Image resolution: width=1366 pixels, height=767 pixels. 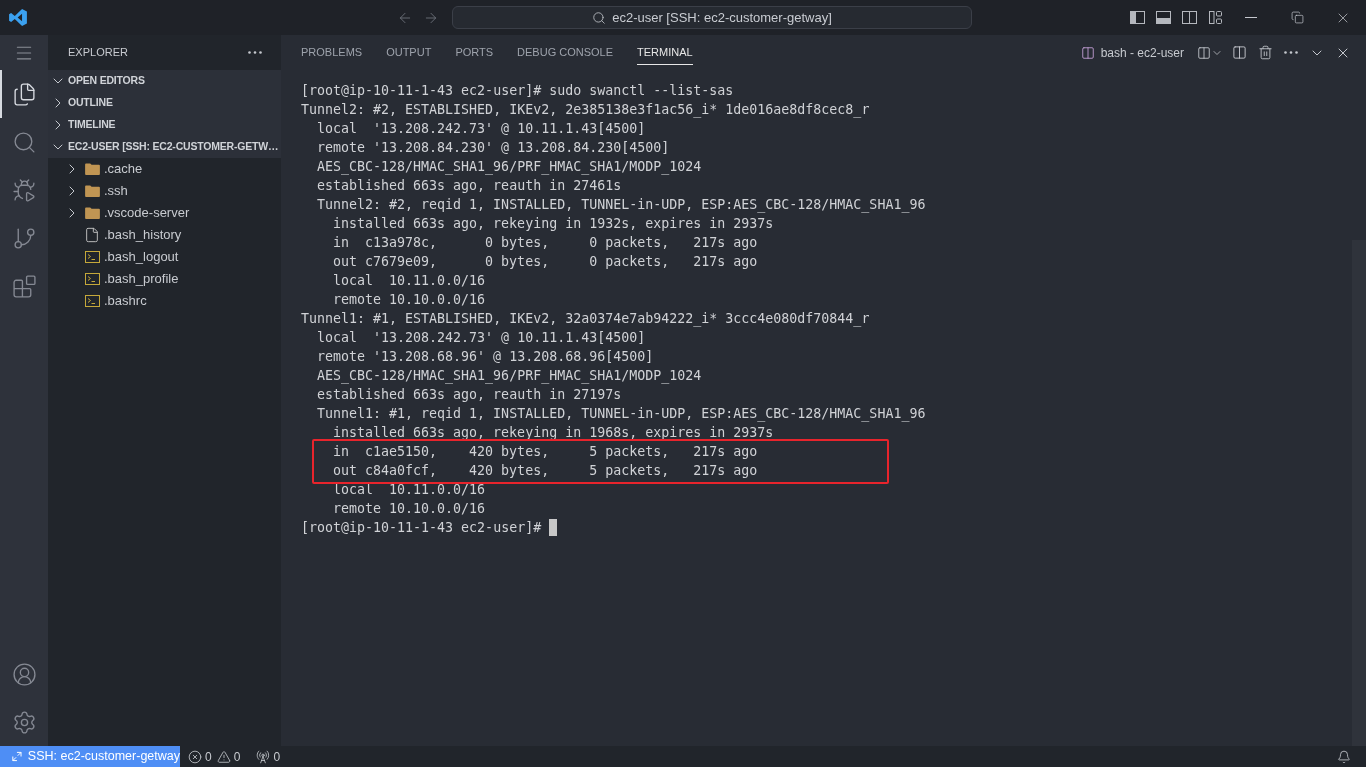 What do you see at coordinates (125, 301) in the screenshot?
I see `file-name: .bashrc` at bounding box center [125, 301].